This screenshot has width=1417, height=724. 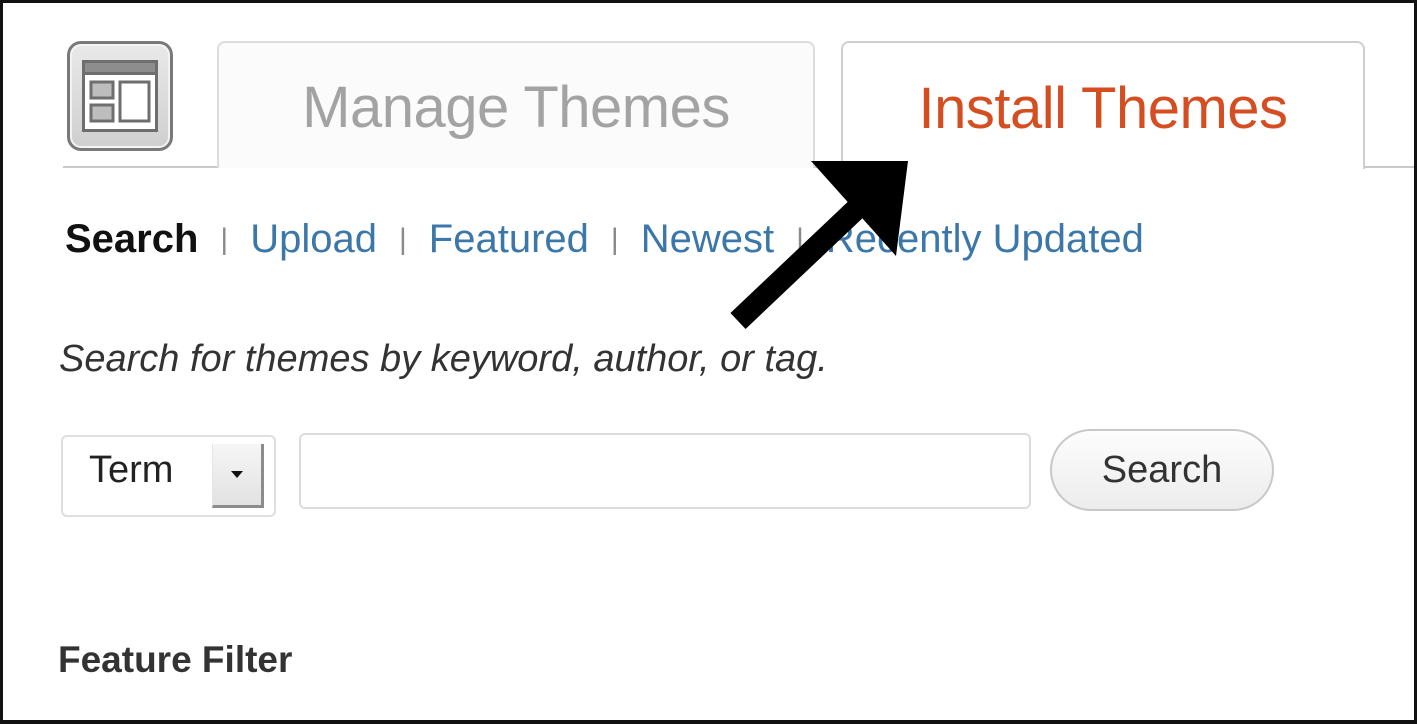 What do you see at coordinates (516, 107) in the screenshot?
I see `tab-manage-themes-label: Manage Themes` at bounding box center [516, 107].